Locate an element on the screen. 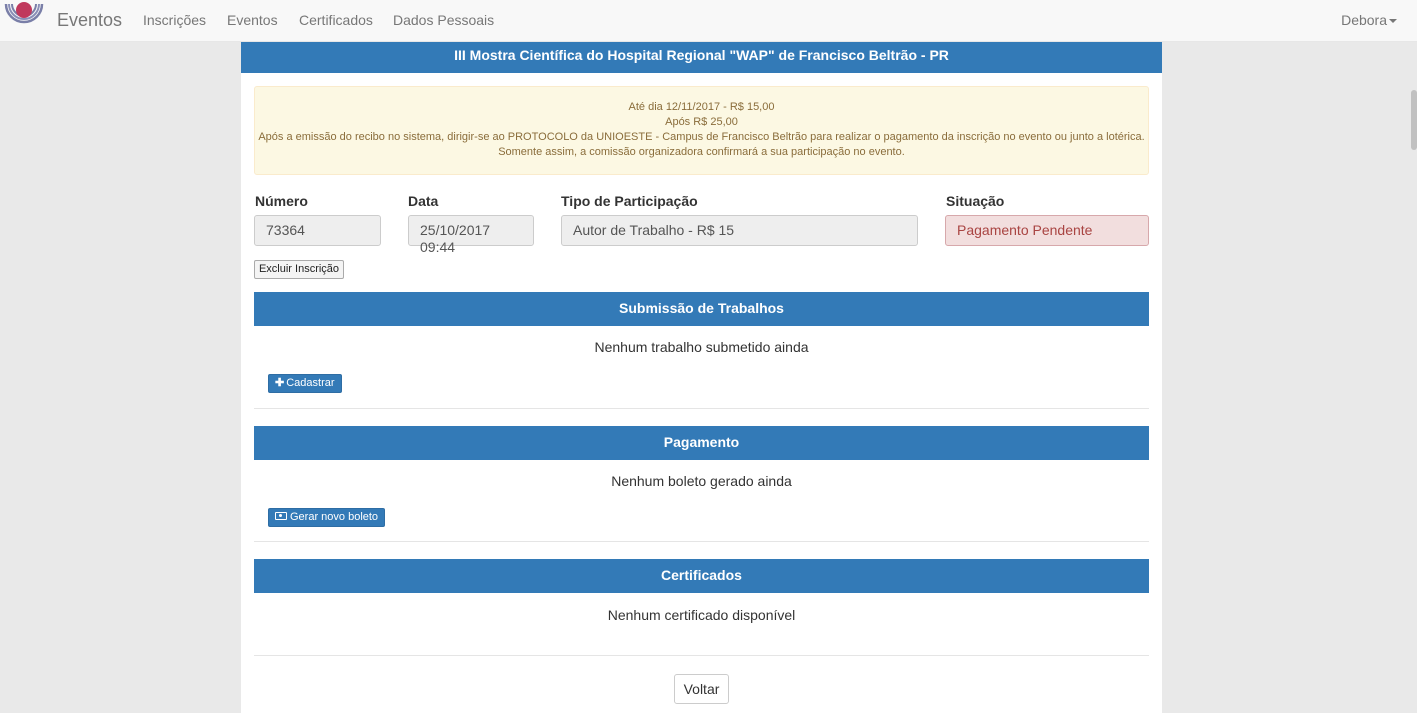 Image resolution: width=1417 pixels, height=713 pixels. user-menu: Debora is located at coordinates (1369, 20).